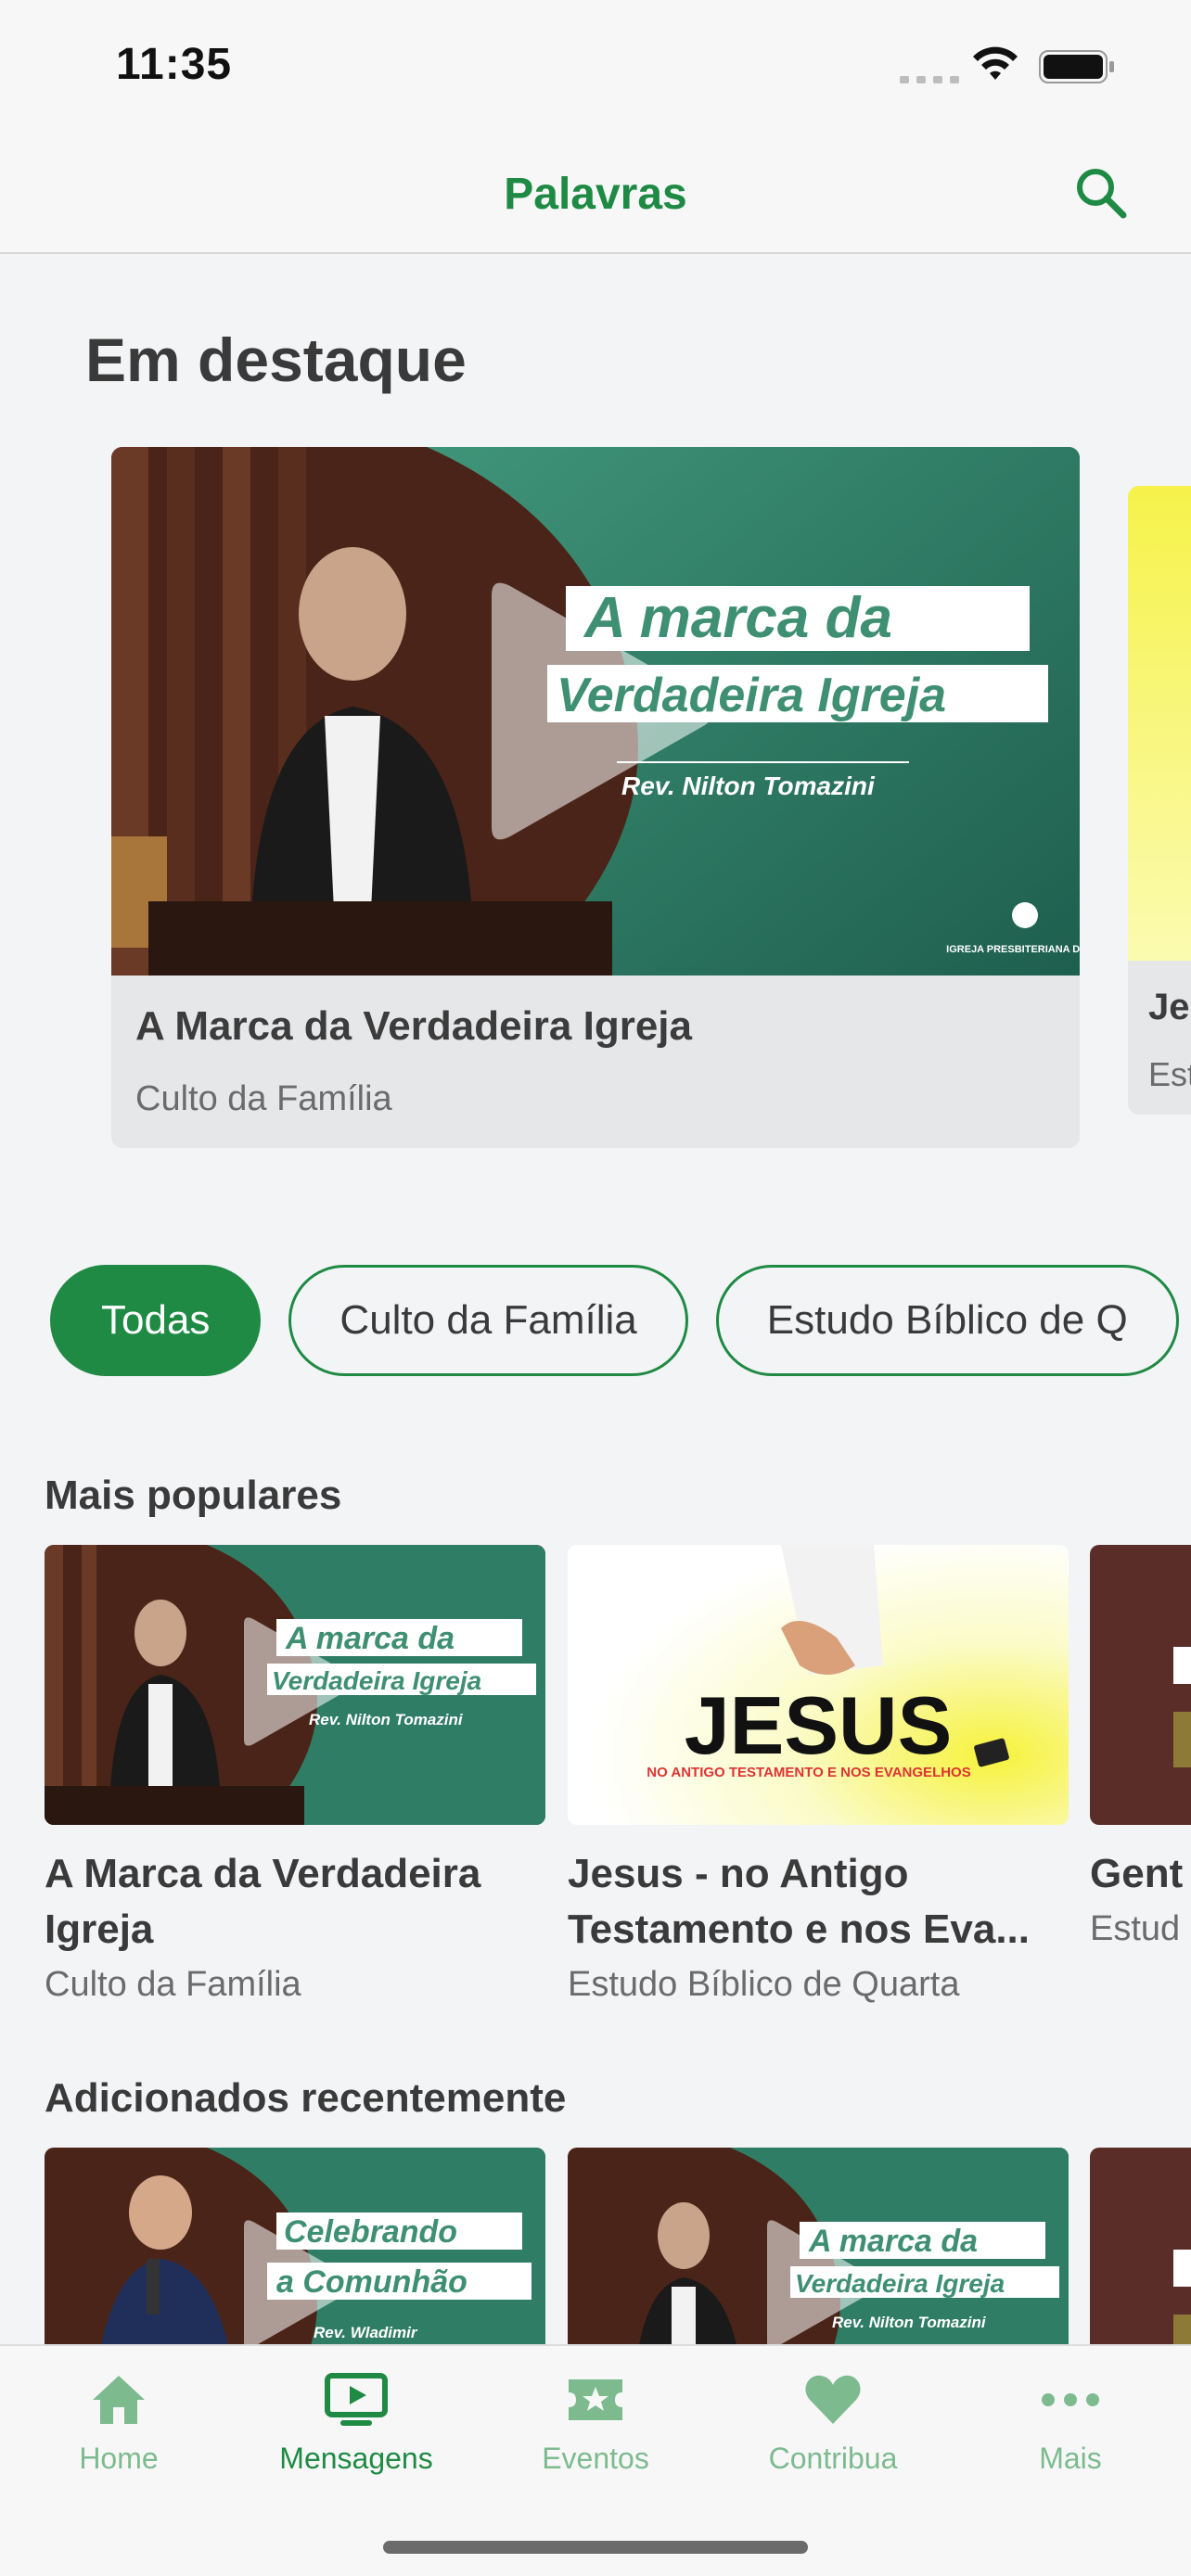  I want to click on filter-chip-culto-da-familia: Culto da Família, so click(488, 1320).